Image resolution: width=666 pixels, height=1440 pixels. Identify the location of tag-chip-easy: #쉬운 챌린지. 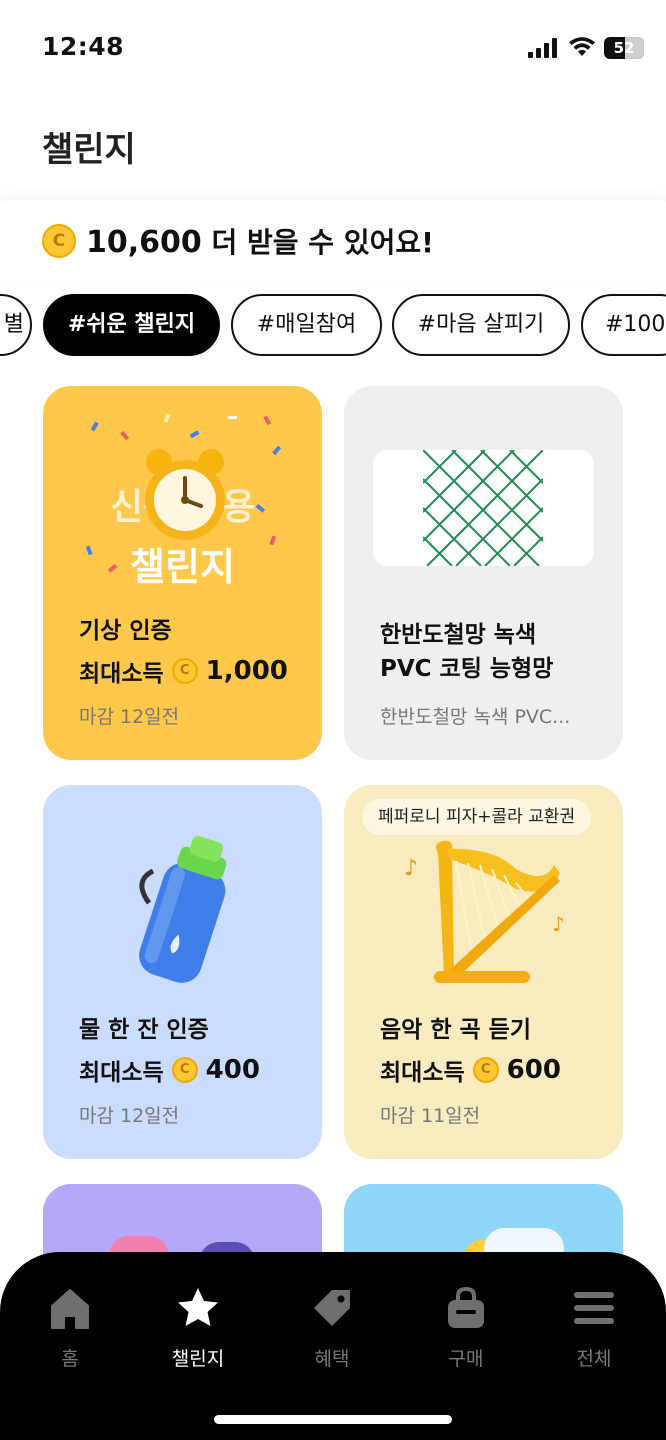
(131, 325).